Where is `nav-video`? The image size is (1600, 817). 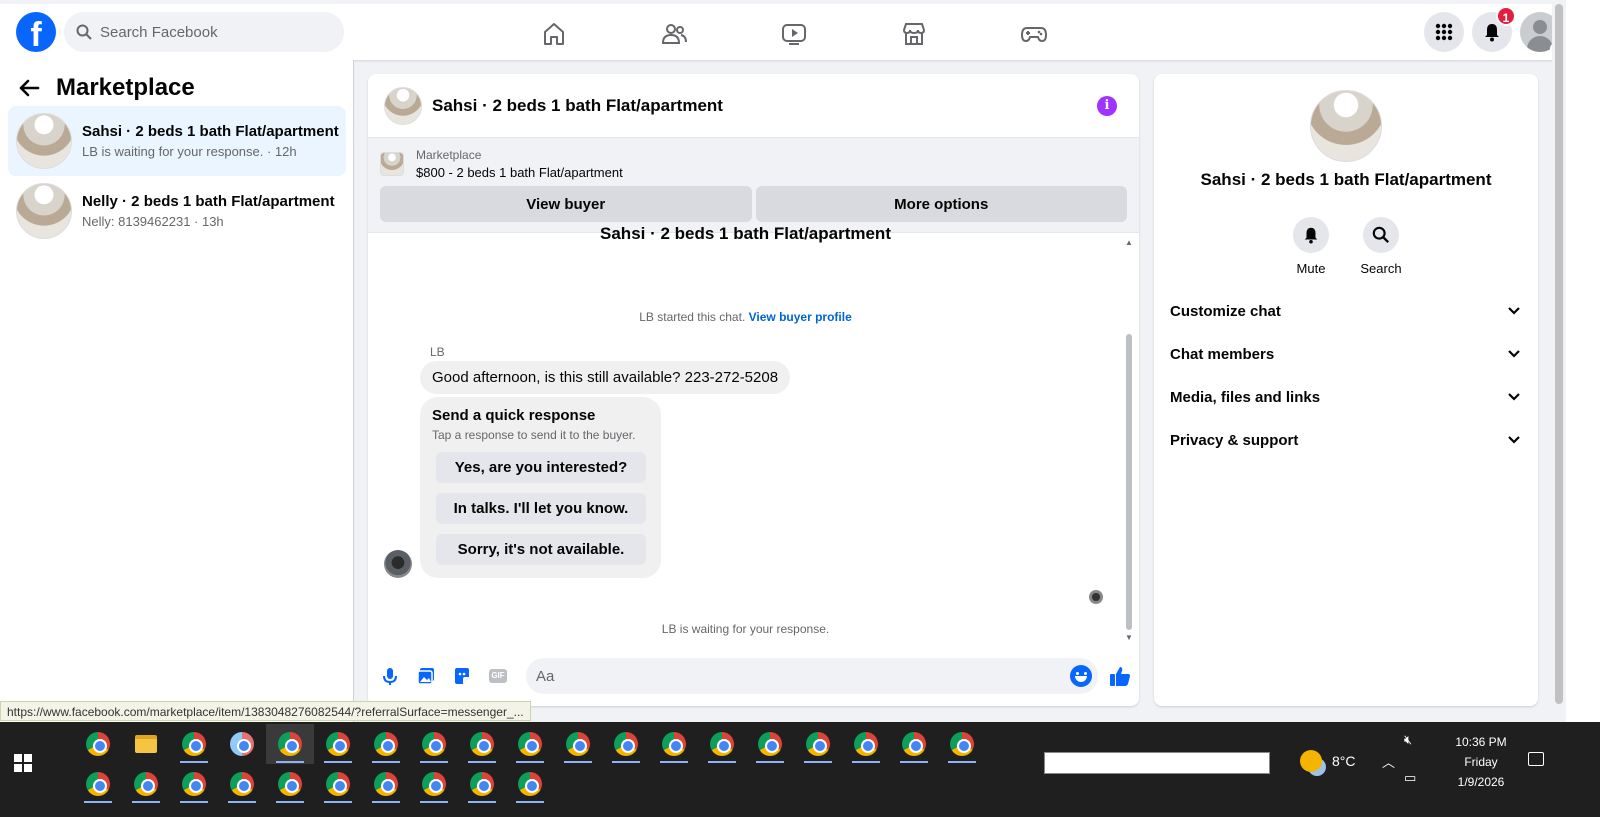
nav-video is located at coordinates (794, 34).